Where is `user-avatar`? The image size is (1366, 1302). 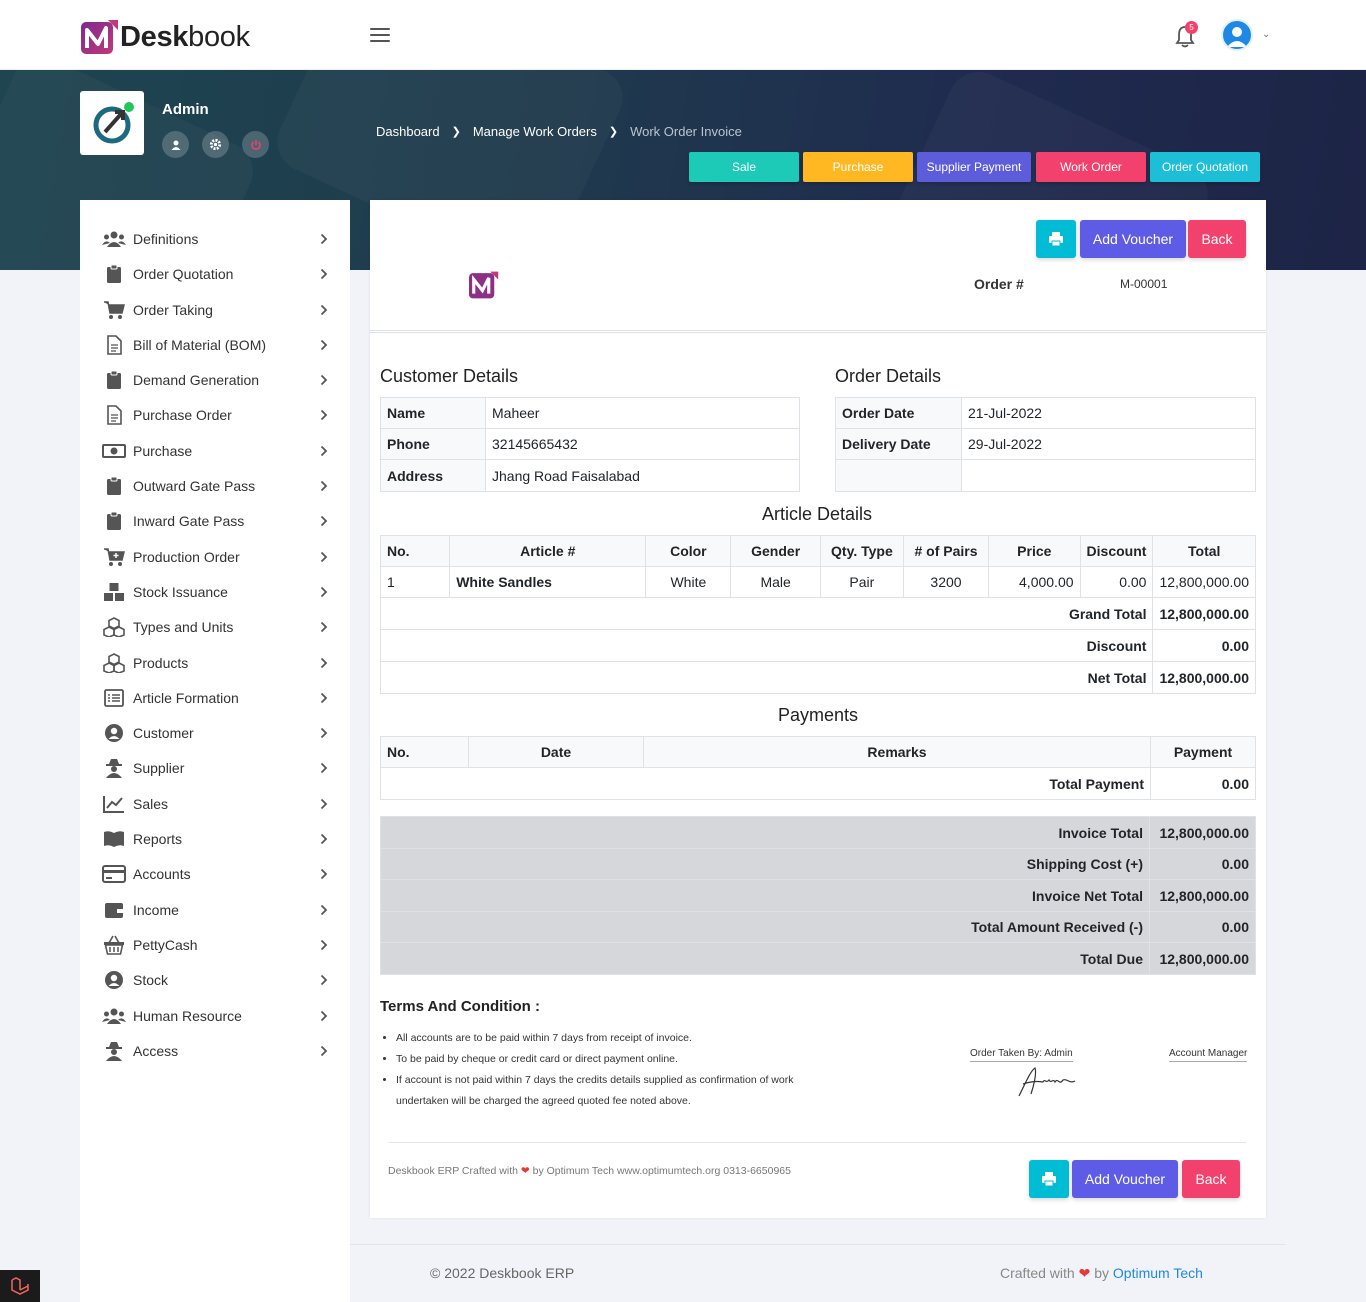 user-avatar is located at coordinates (1237, 35).